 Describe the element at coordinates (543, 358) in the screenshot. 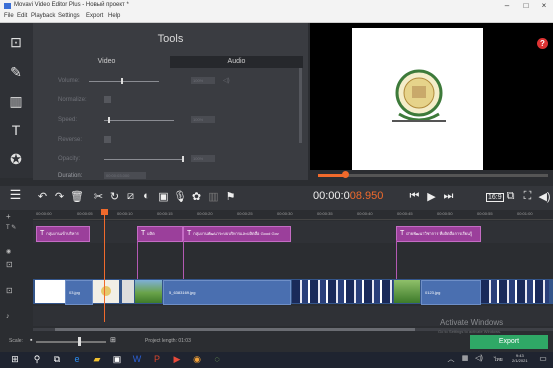

I see `notifications-icon: ▭` at that location.